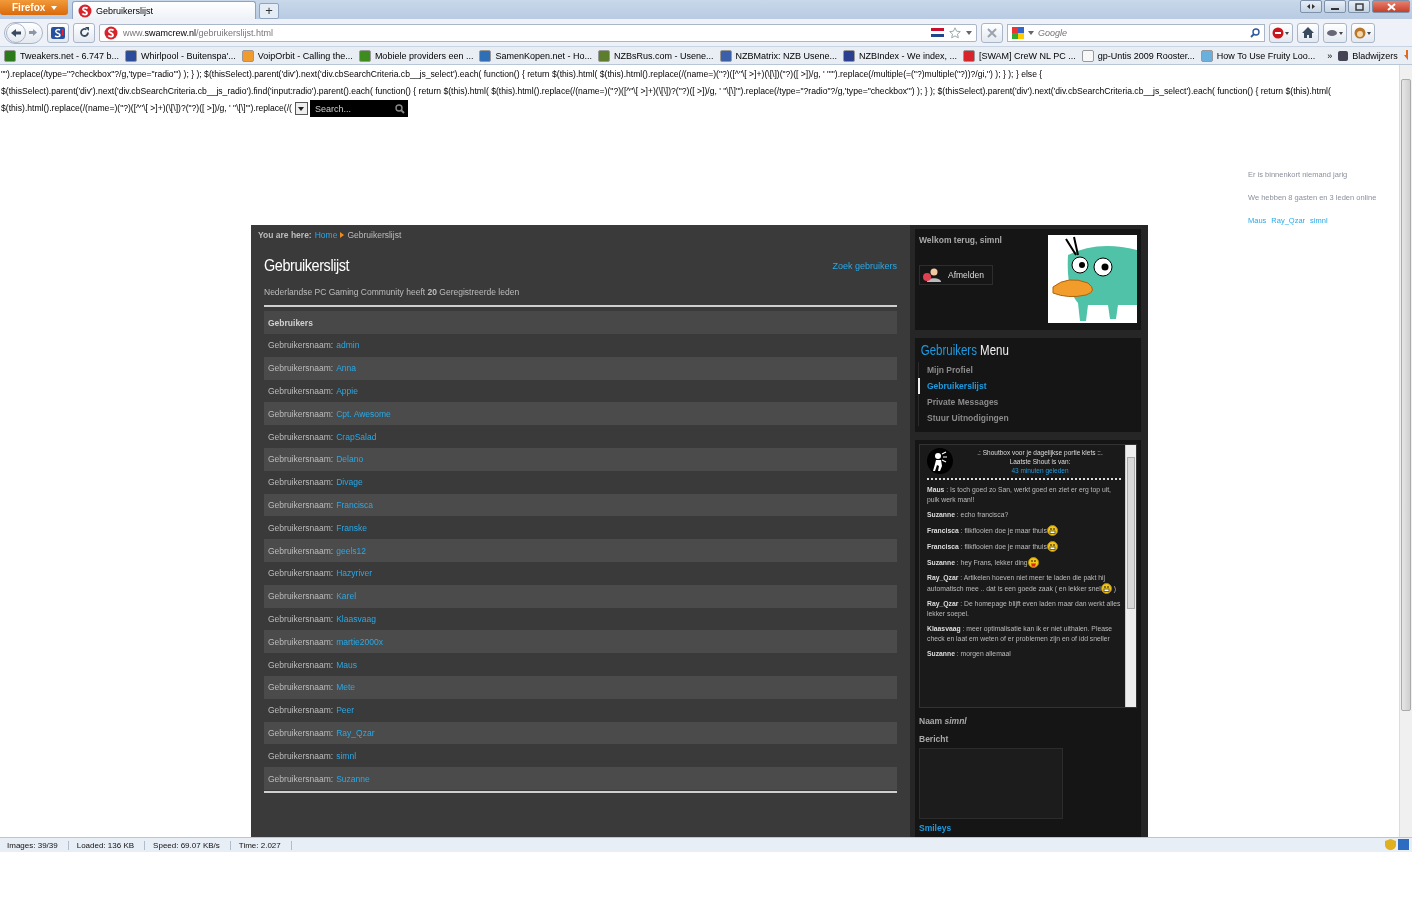  I want to click on reload-button, so click(84, 32).